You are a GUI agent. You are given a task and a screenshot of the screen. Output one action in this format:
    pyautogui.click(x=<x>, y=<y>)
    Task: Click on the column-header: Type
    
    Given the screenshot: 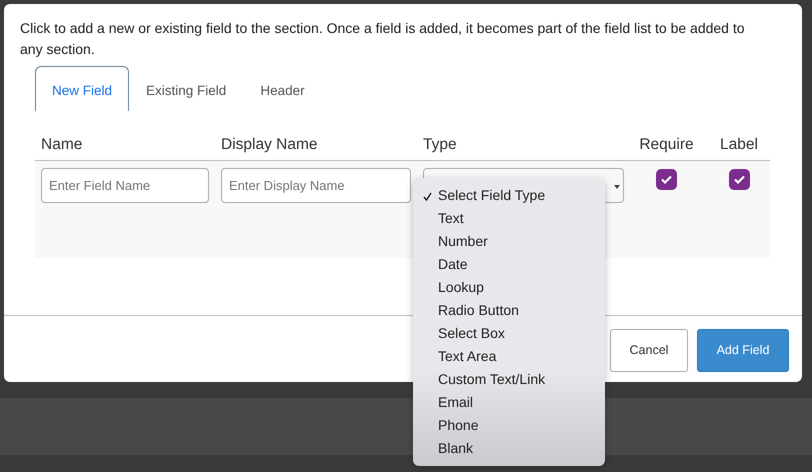 What is the action you would take?
    pyautogui.click(x=440, y=144)
    